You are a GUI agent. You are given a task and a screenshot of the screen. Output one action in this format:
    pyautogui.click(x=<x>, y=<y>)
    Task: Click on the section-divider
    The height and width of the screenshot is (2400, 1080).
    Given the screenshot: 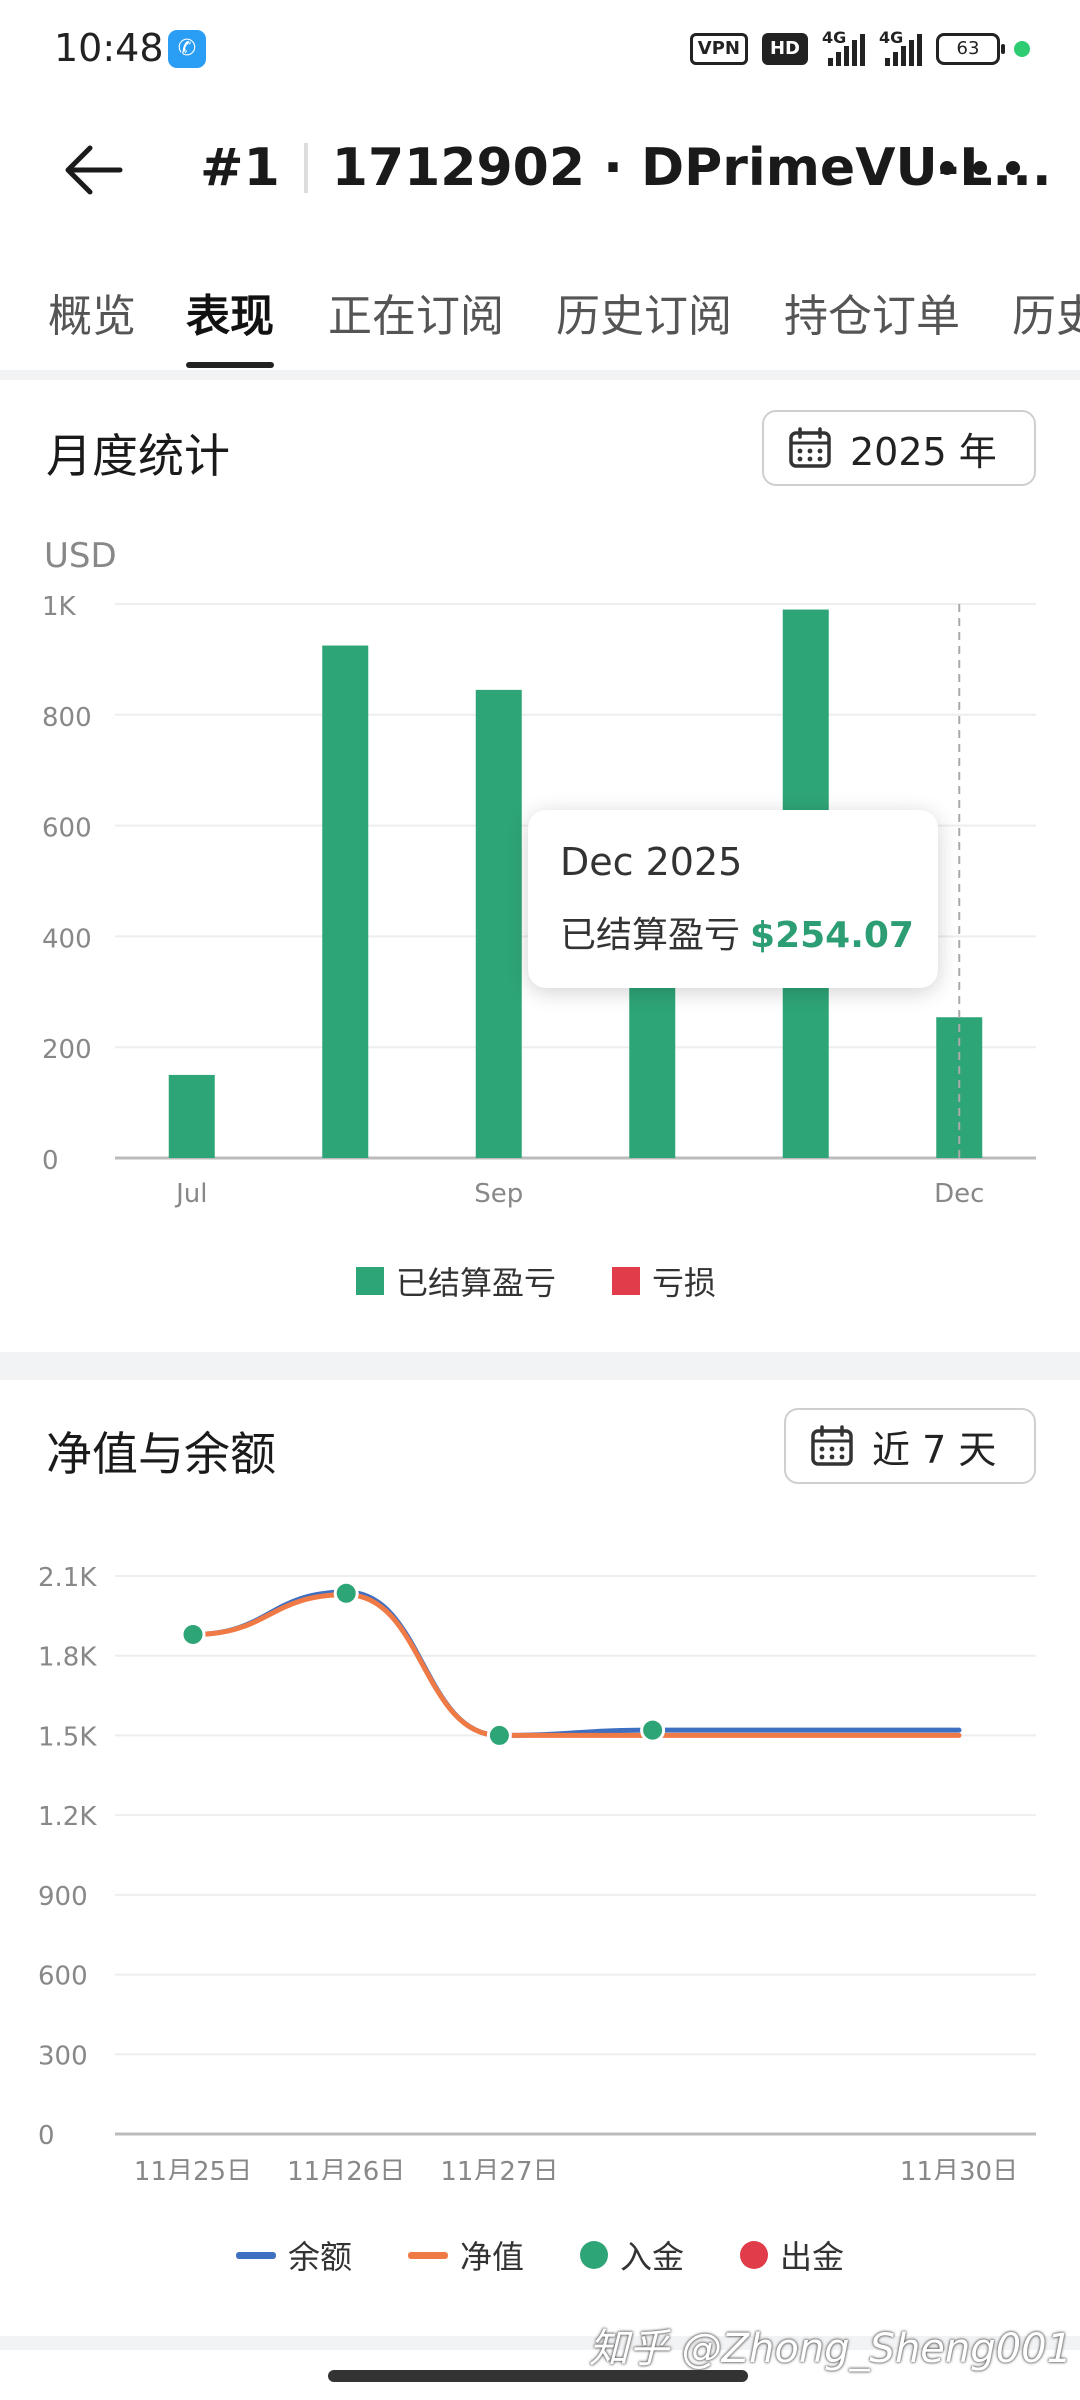 What is the action you would take?
    pyautogui.click(x=540, y=375)
    